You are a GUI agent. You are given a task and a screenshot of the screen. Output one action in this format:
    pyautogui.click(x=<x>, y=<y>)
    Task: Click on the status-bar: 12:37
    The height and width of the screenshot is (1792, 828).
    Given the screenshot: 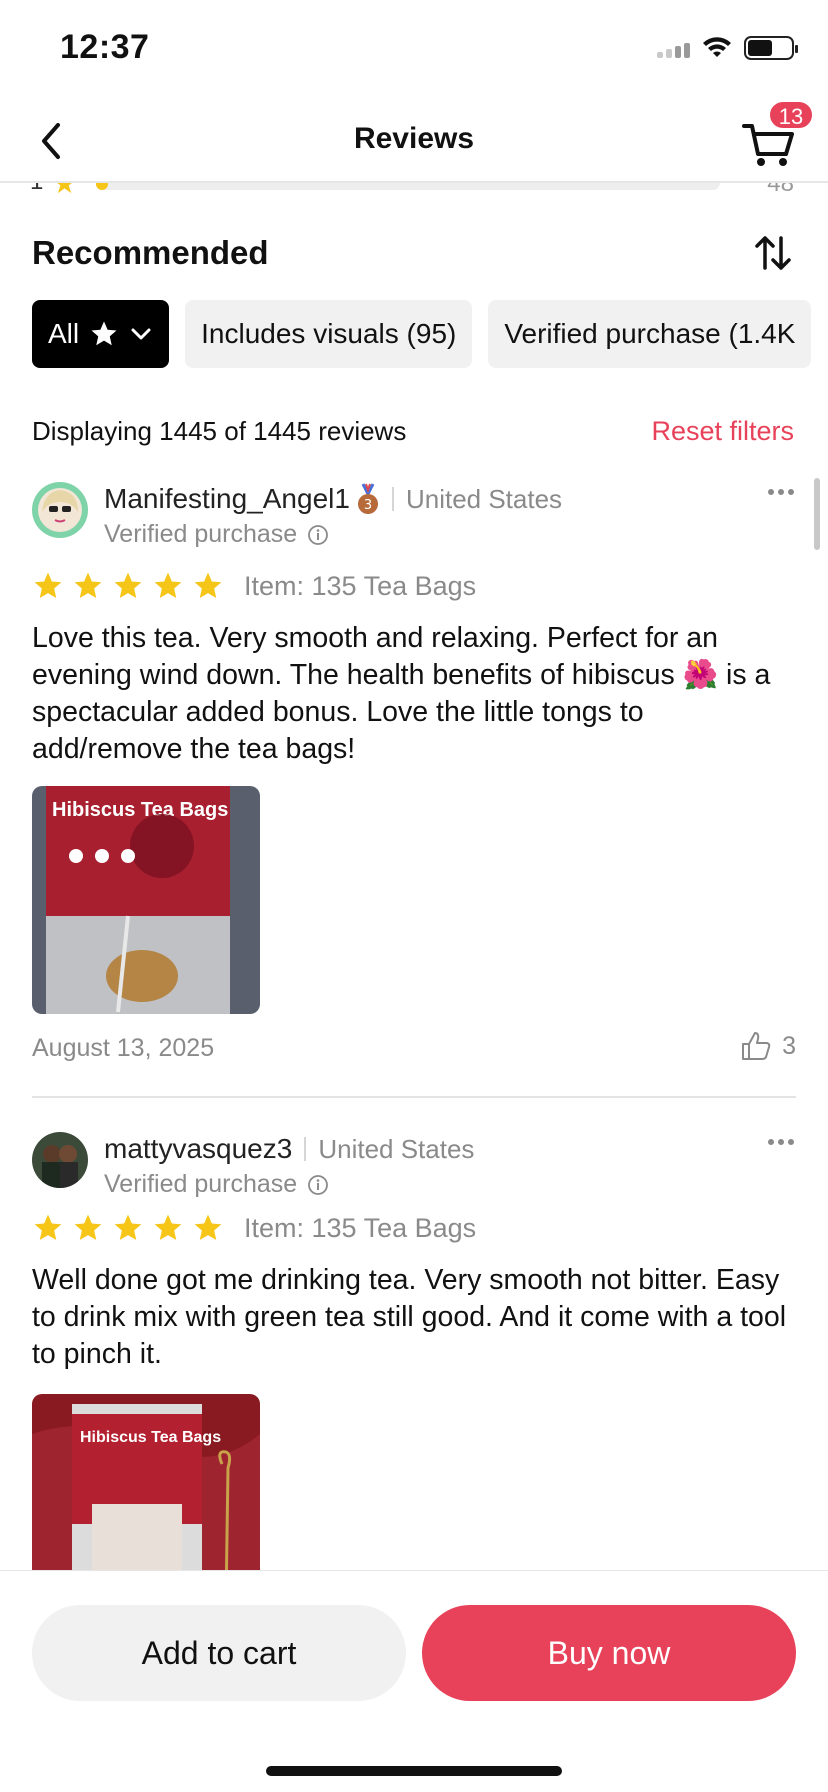 What is the action you would take?
    pyautogui.click(x=414, y=50)
    